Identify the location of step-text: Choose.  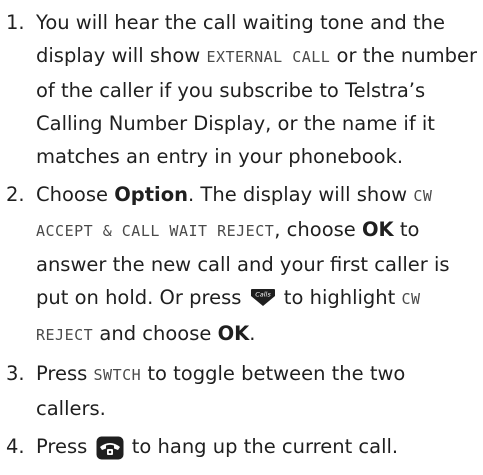
(75, 194).